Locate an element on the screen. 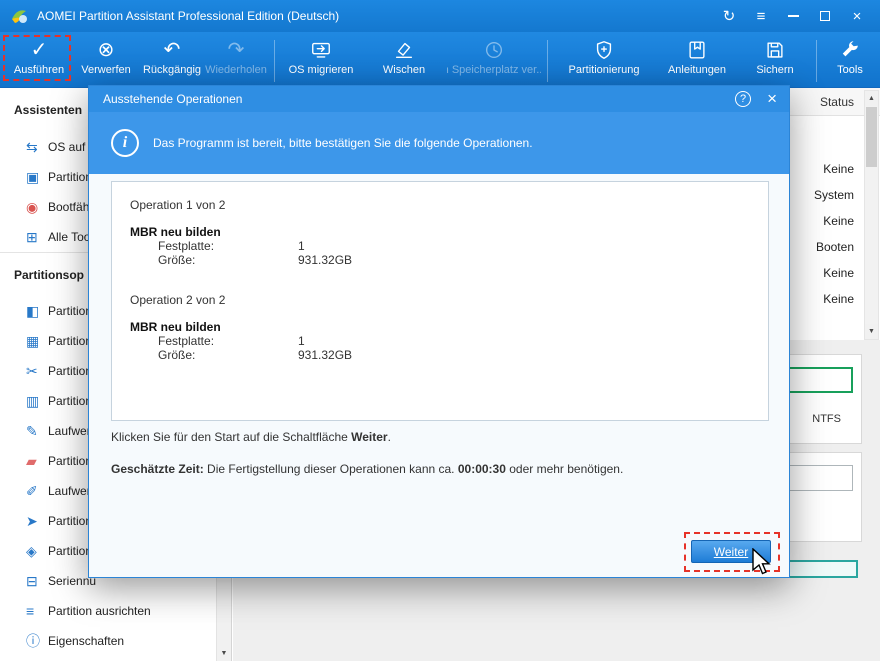 The width and height of the screenshot is (880, 661). migrate-os-icon is located at coordinates (321, 50).